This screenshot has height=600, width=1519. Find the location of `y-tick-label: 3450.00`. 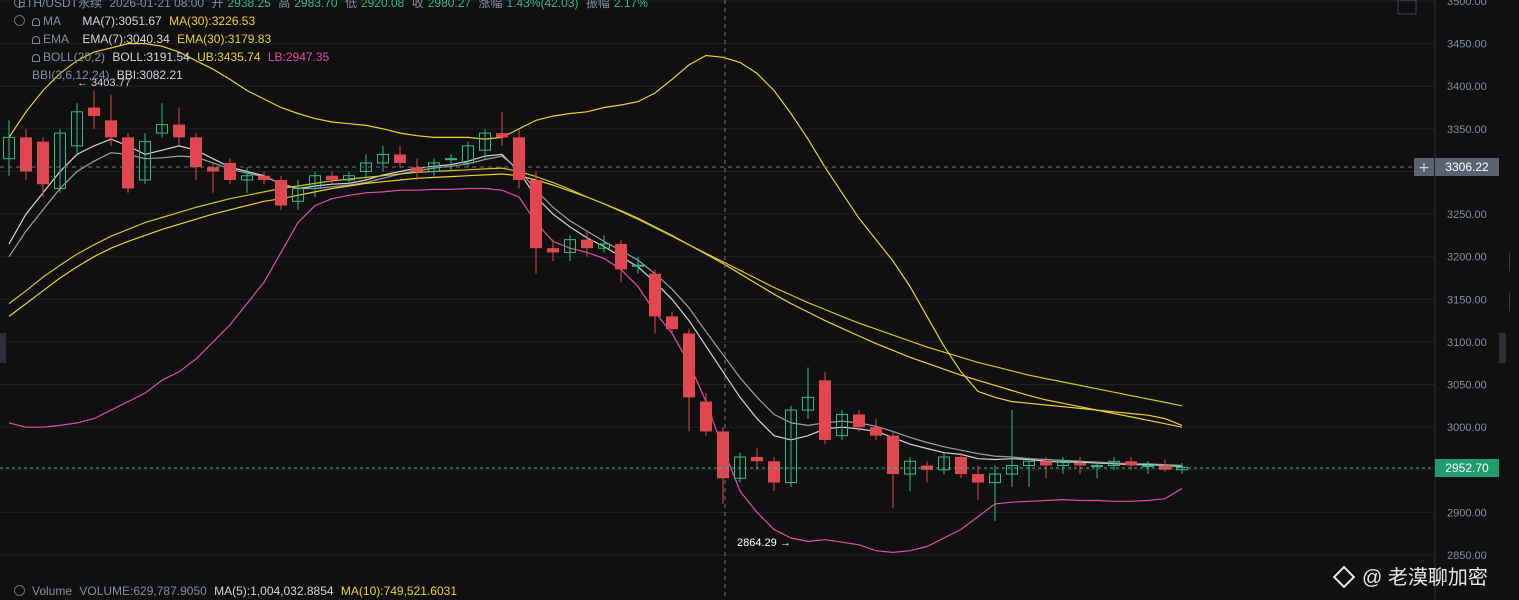

y-tick-label: 3450.00 is located at coordinates (1467, 45).